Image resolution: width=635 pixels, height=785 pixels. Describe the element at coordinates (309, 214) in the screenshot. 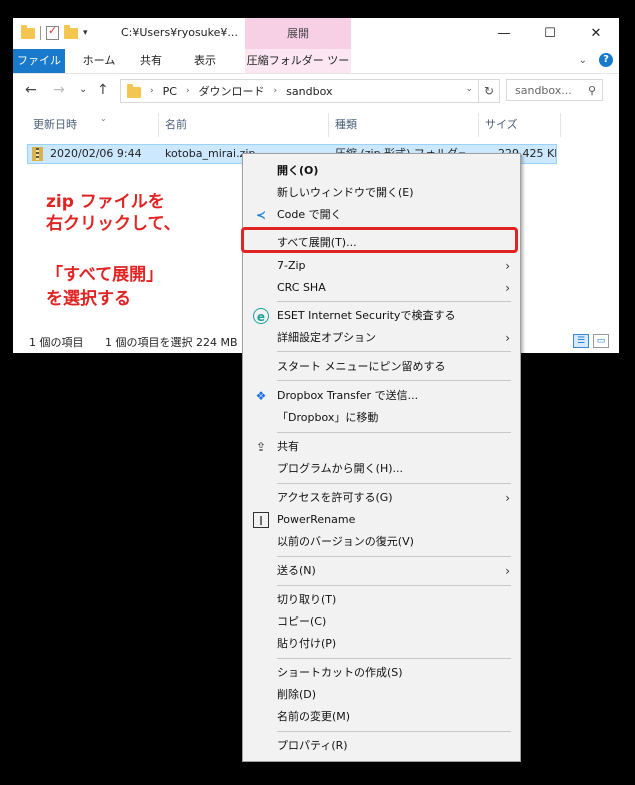

I see `menu-item-label: Code で開く` at that location.